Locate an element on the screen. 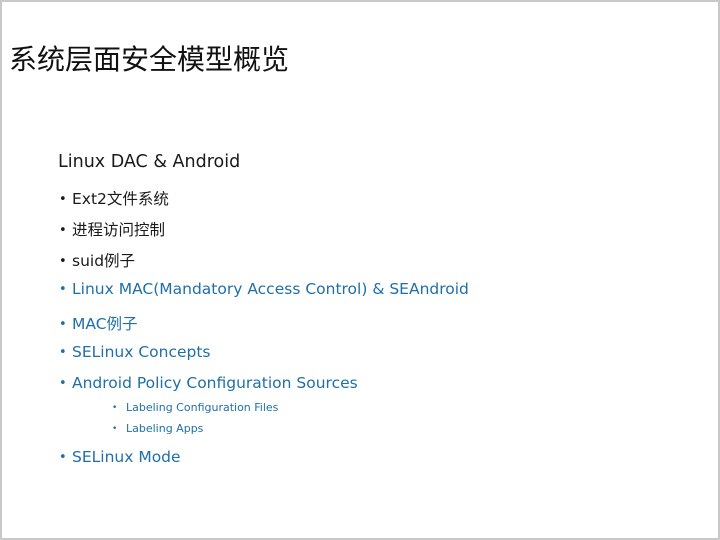  list-item-label: Android Policy Configuration Sources is located at coordinates (215, 383).